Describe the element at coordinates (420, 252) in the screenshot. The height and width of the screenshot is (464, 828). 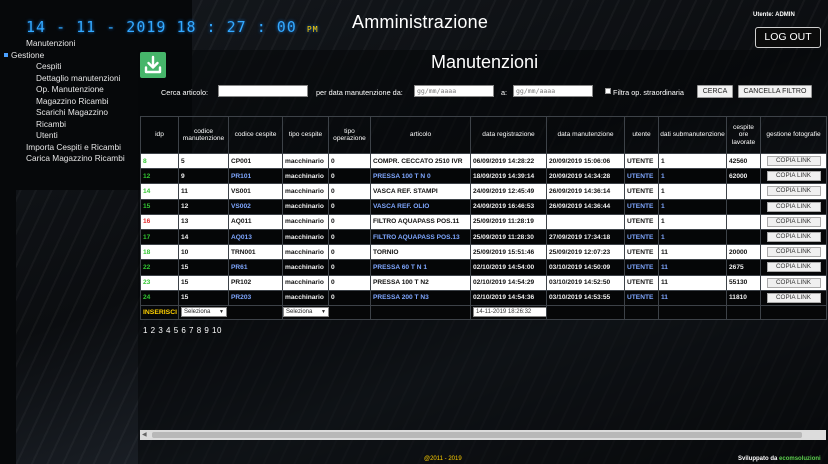
I see `cell-articolo: TORNIO` at that location.